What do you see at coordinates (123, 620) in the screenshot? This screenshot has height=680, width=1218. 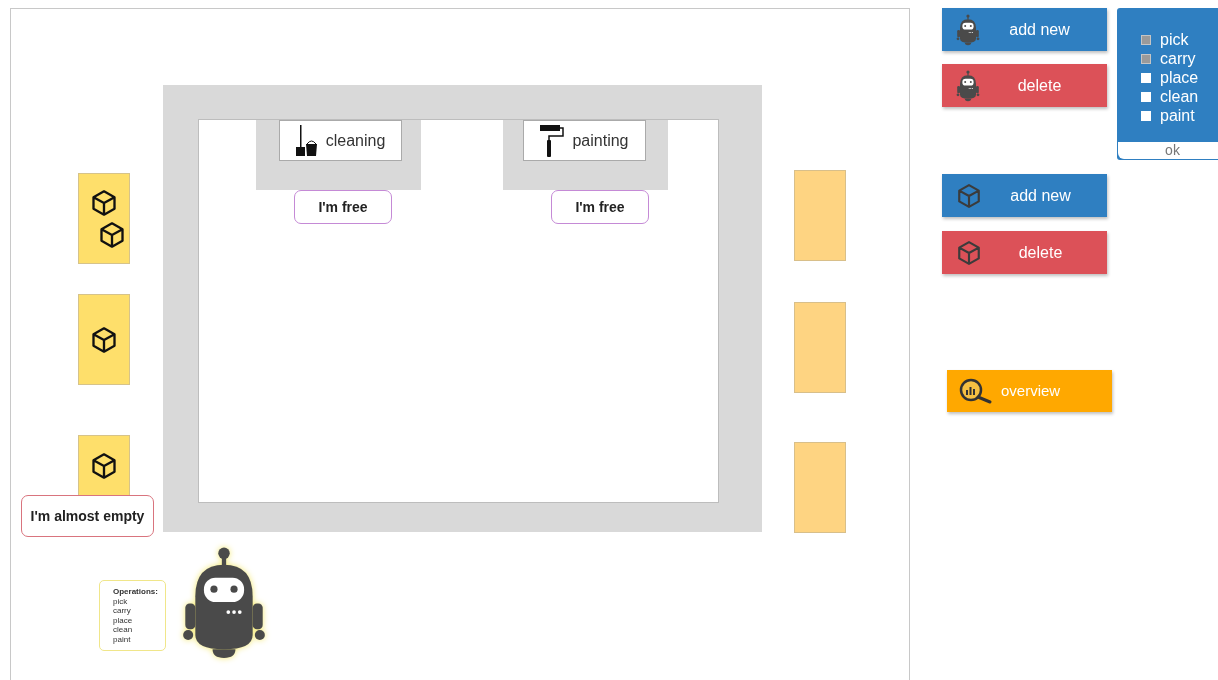 I see `operation-item: place` at bounding box center [123, 620].